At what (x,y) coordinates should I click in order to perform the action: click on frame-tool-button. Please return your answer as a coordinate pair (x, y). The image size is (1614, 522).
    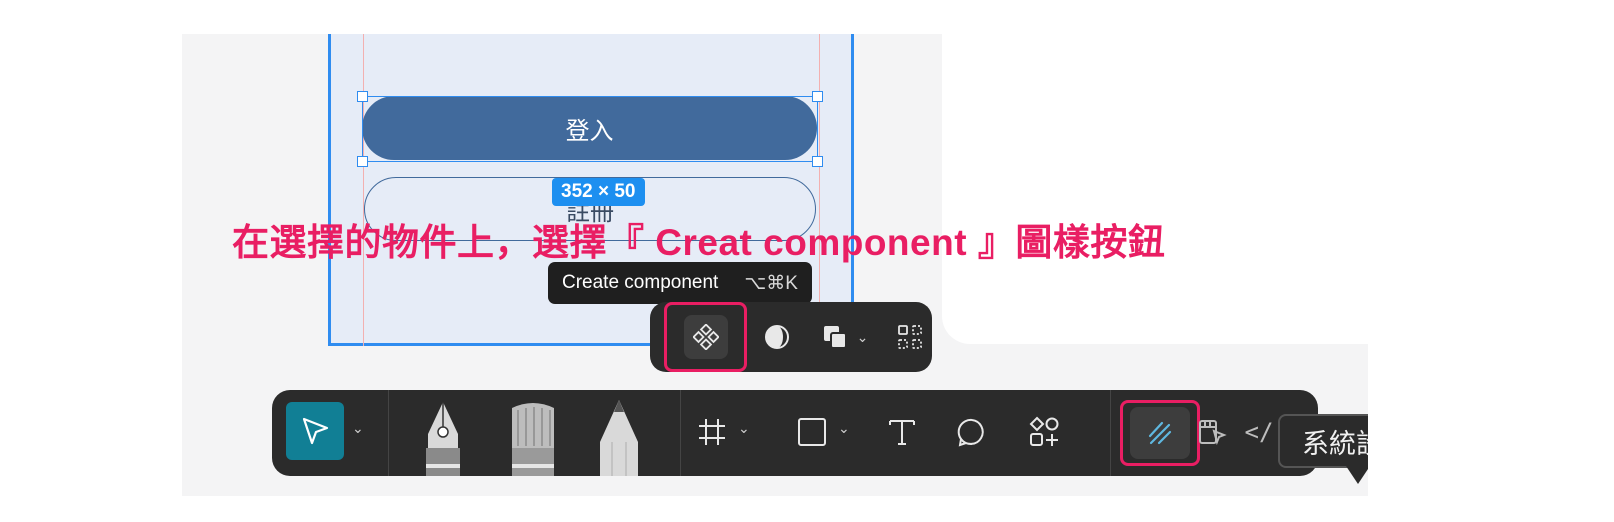
    Looking at the image, I should click on (712, 432).